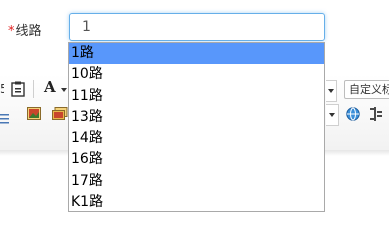 Image resolution: width=389 pixels, height=250 pixels. Describe the element at coordinates (196, 202) in the screenshot. I see `dropdown-option: K1路` at that location.